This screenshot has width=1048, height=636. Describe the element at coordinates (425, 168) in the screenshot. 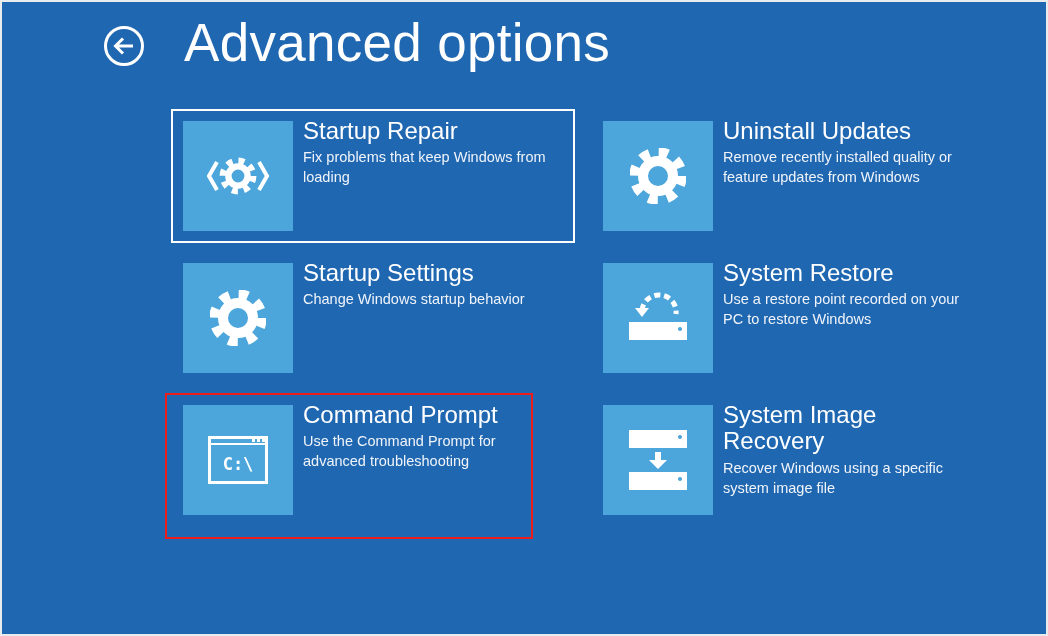

I see `option-description: Fix problems that keep Windows from loading` at that location.